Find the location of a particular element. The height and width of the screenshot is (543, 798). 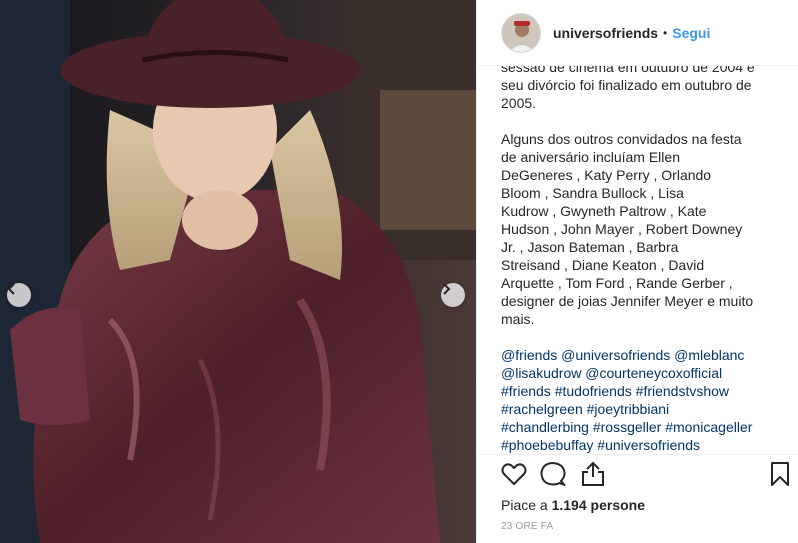

hashtag-link: #rossgeller is located at coordinates (627, 427).